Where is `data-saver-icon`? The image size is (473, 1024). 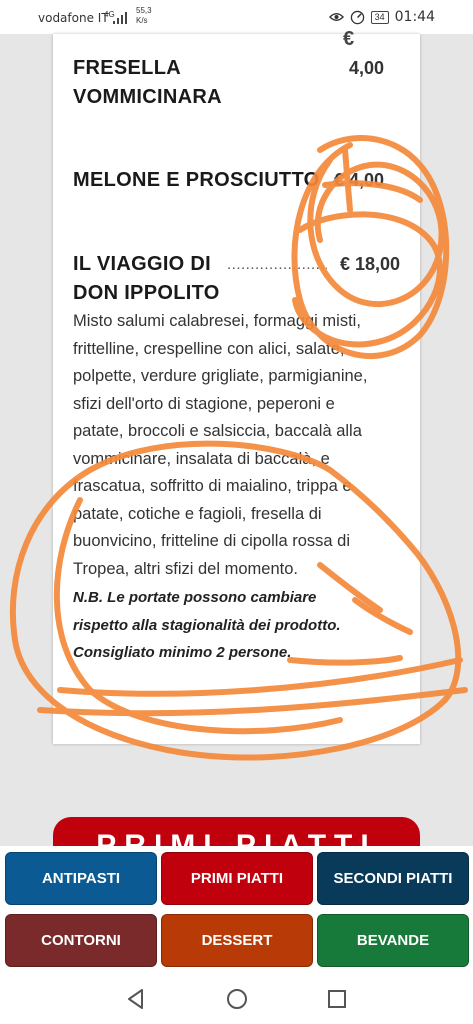
data-saver-icon is located at coordinates (357, 17).